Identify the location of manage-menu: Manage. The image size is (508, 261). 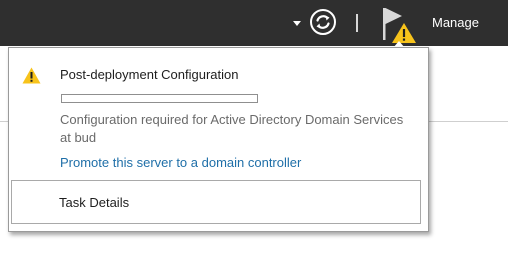
(455, 22).